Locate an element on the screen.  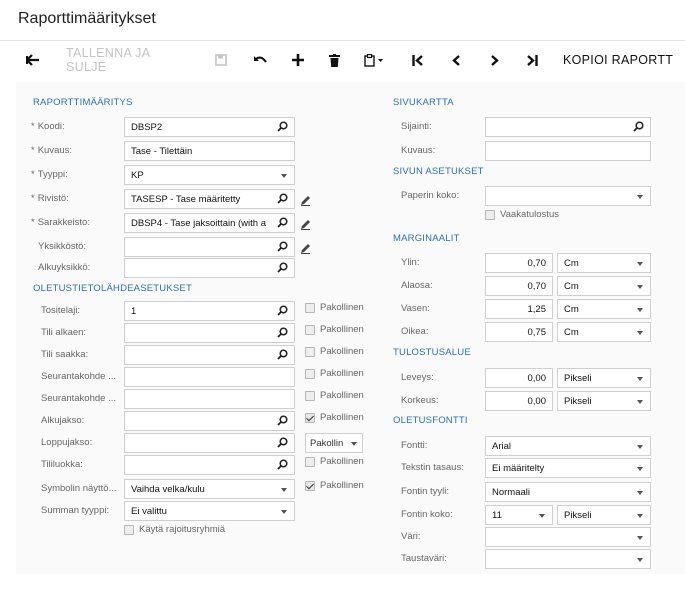
type-select: KP is located at coordinates (209, 175).